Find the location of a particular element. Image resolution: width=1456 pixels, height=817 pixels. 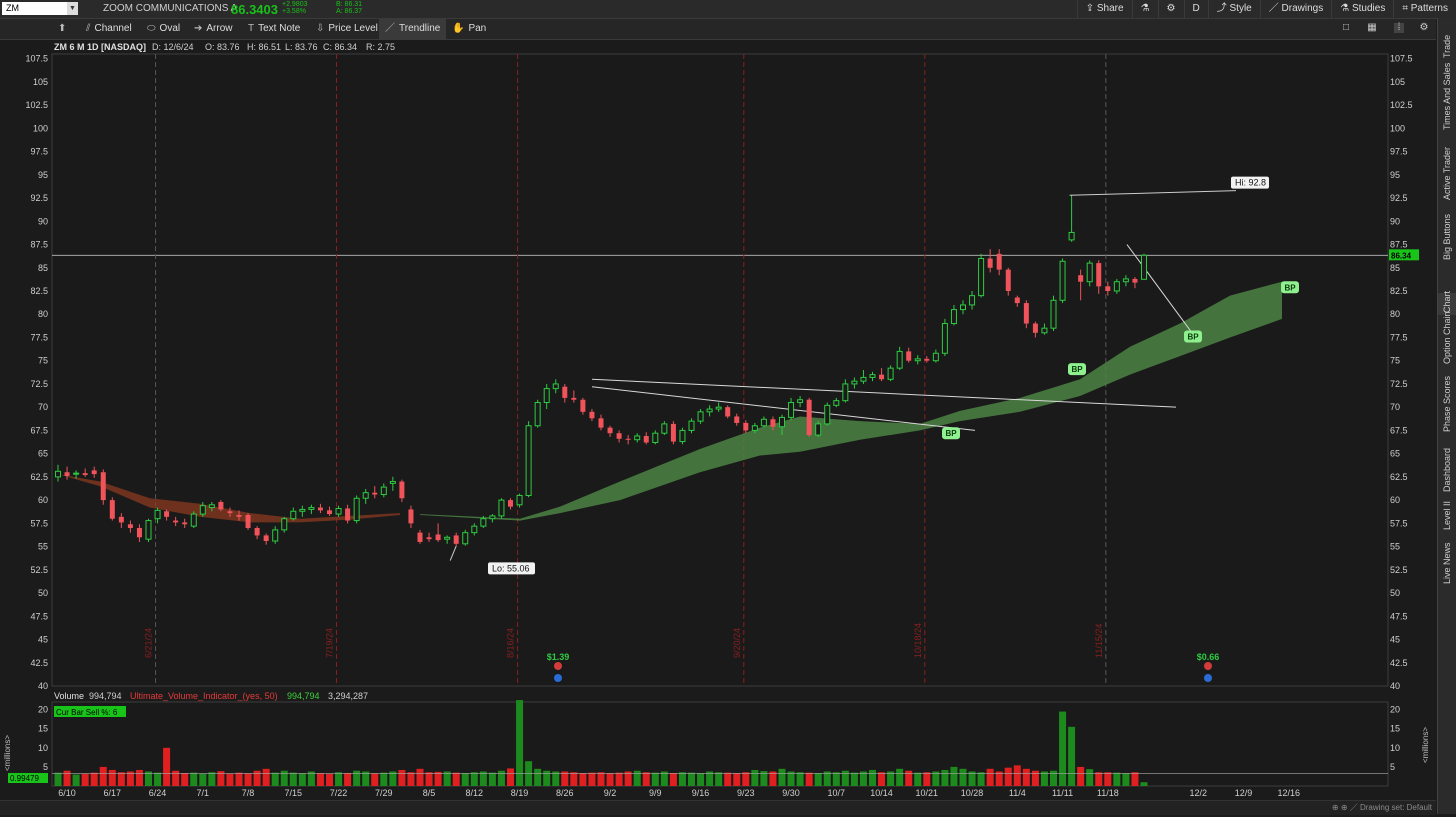

price-axis-tick-right: 85 is located at coordinates (1395, 268).